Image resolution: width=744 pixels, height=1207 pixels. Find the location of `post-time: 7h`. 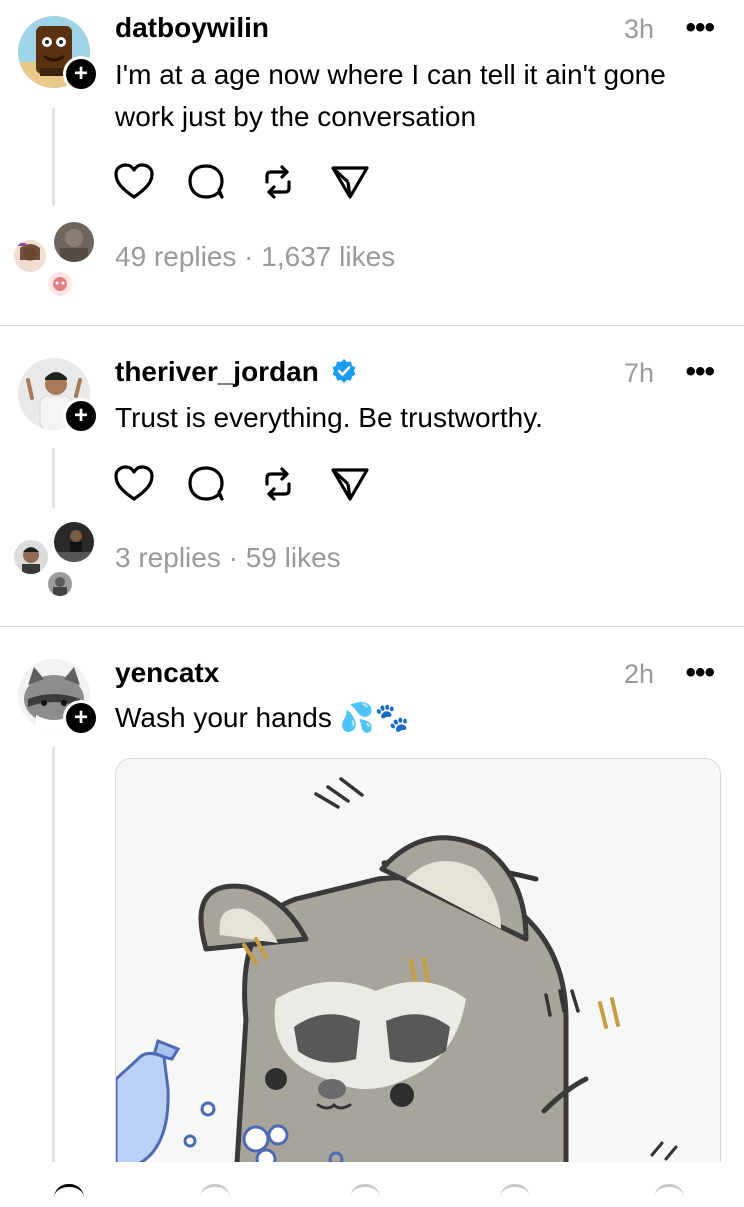

post-time: 7h is located at coordinates (638, 373).